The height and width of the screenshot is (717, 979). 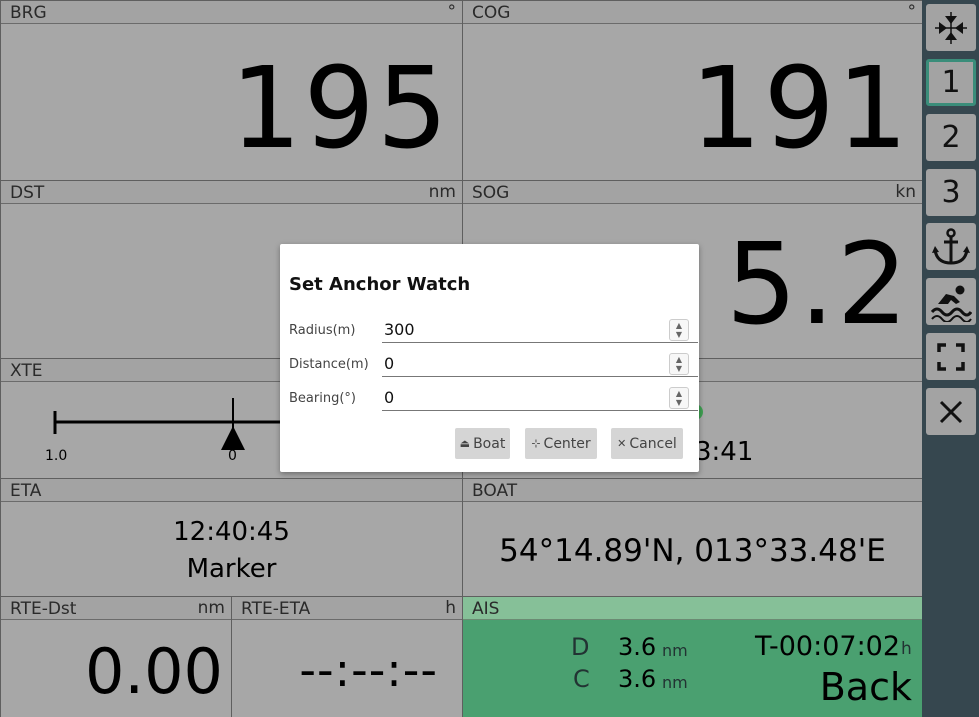 What do you see at coordinates (692, 656) in the screenshot?
I see `ais-panel: AIS D 3.6 nm C 3.6 nm T-00:07:02 h Back` at bounding box center [692, 656].